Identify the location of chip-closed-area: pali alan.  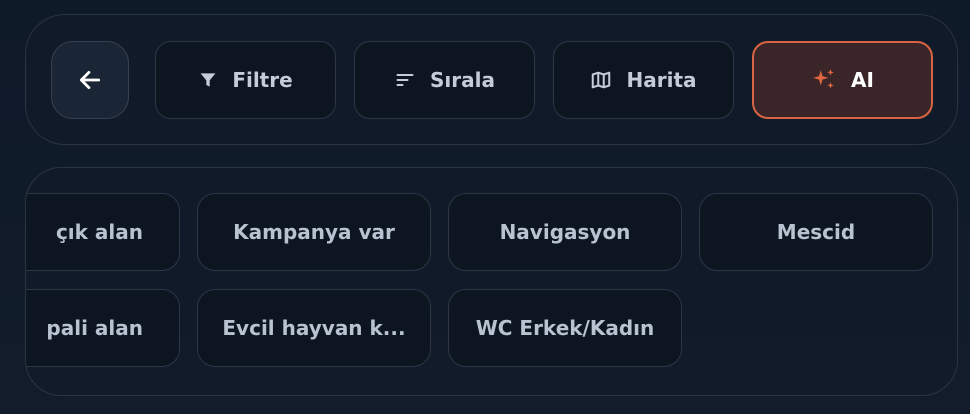
(103, 328).